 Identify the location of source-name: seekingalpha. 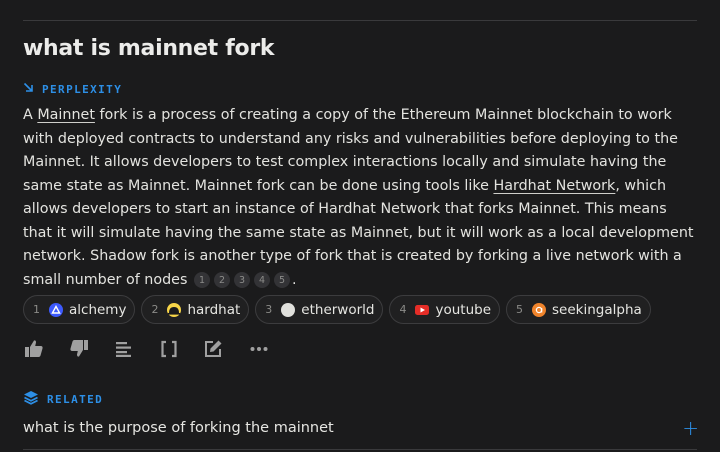
(597, 309).